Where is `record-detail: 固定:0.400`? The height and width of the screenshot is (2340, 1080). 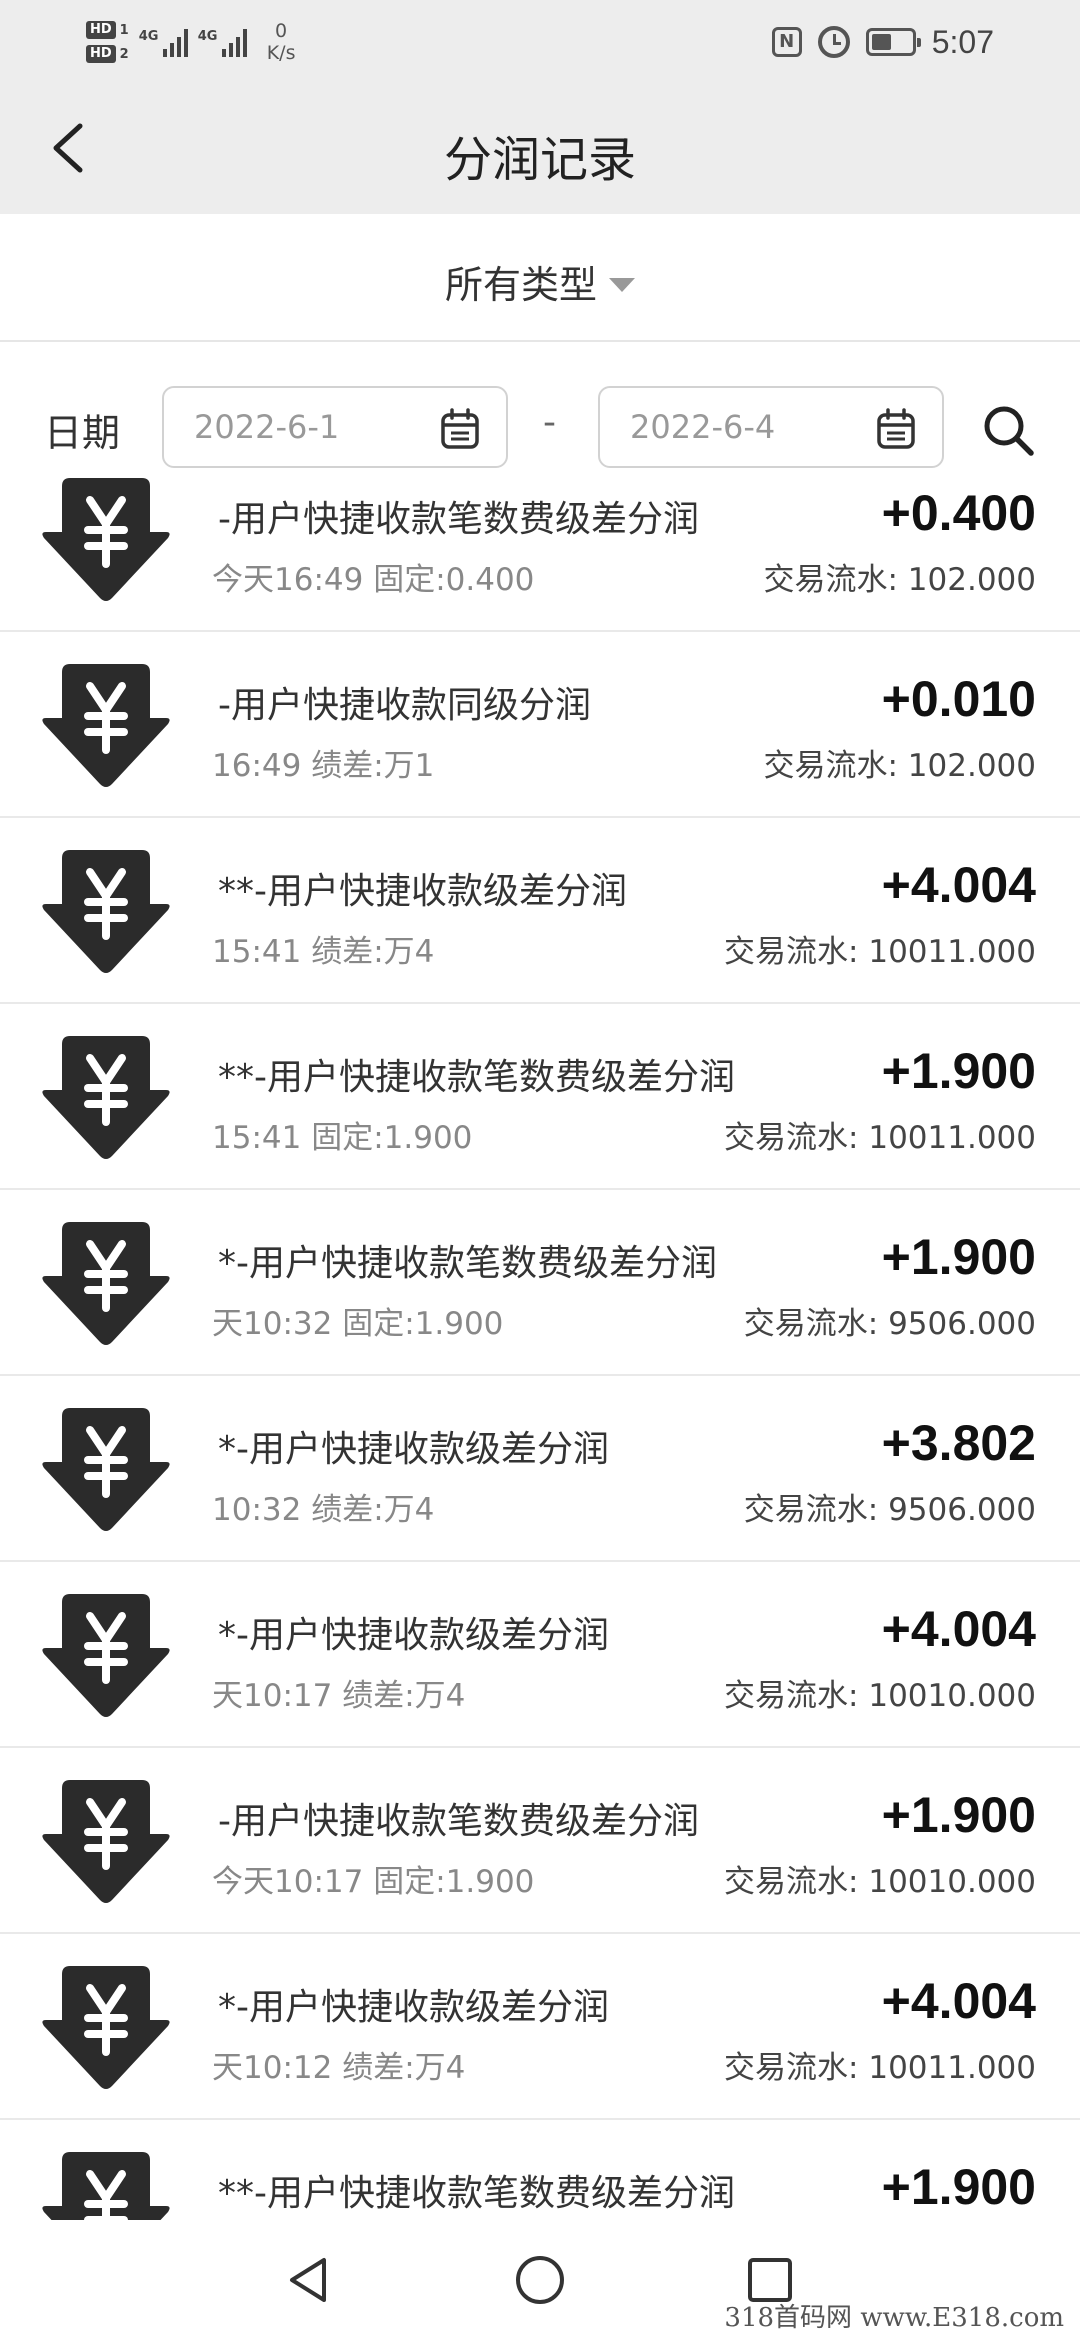
record-detail: 固定:0.400 is located at coordinates (454, 580).